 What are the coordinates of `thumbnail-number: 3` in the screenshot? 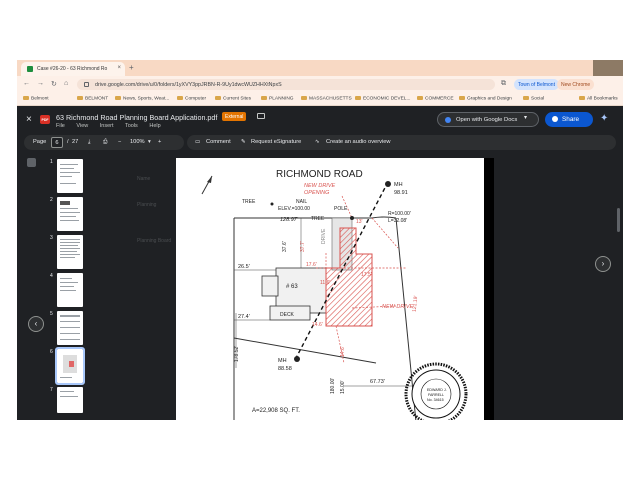 It's located at (51, 238).